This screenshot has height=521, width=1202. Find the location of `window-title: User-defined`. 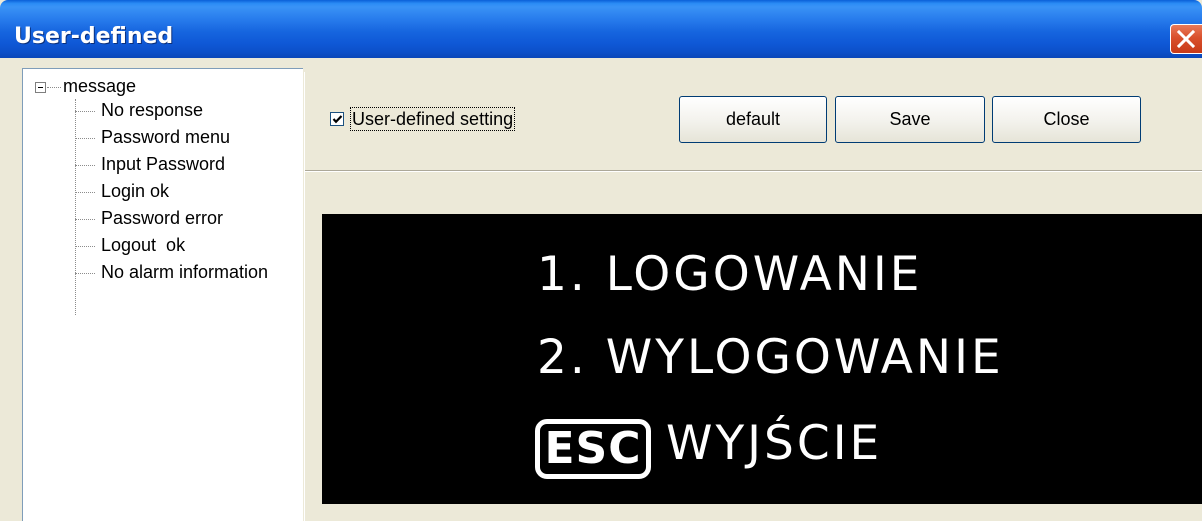

window-title: User-defined is located at coordinates (94, 36).